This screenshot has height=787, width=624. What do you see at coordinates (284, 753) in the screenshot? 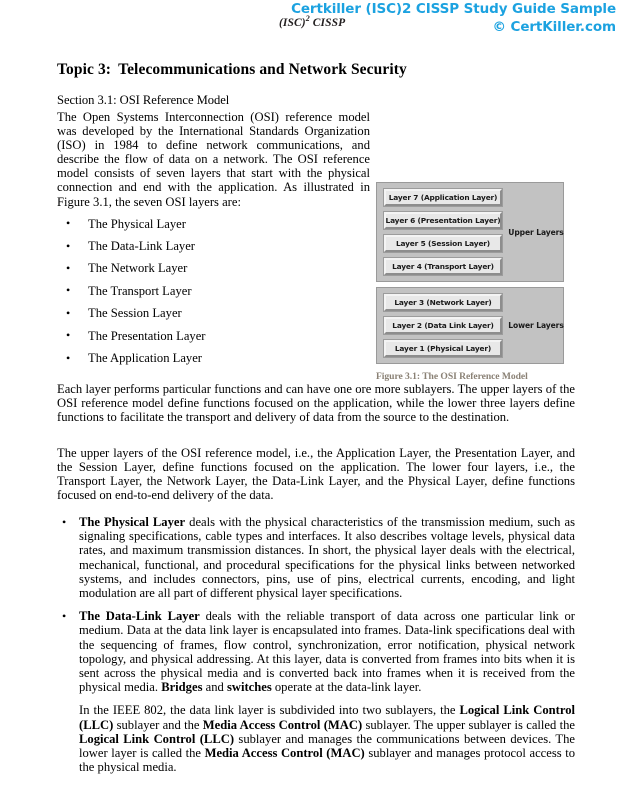
I see `ieee-bold-mac-2: Media Access Control (MAC)` at bounding box center [284, 753].